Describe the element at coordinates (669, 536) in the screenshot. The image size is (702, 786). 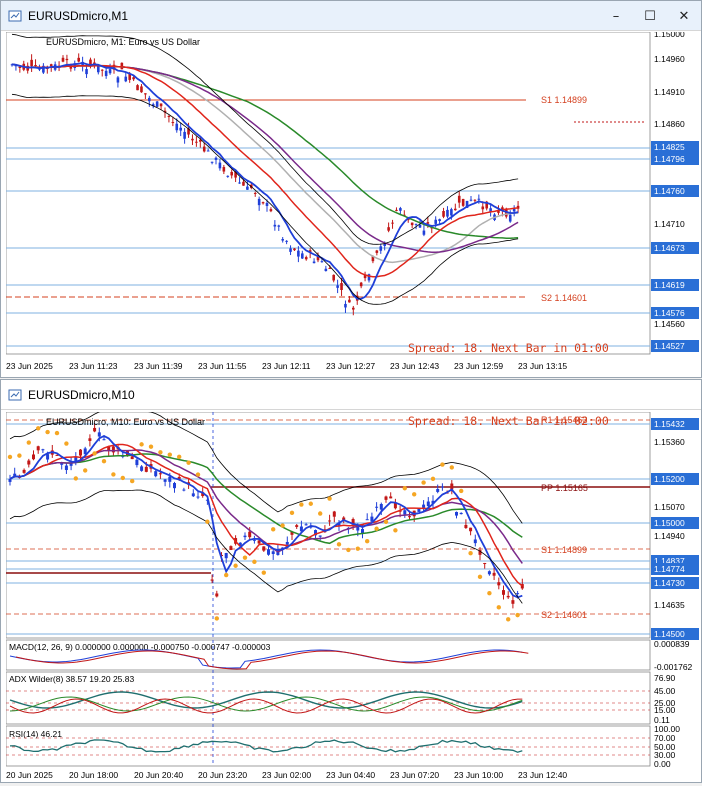
I see `price-axis-label: 1.14940` at that location.